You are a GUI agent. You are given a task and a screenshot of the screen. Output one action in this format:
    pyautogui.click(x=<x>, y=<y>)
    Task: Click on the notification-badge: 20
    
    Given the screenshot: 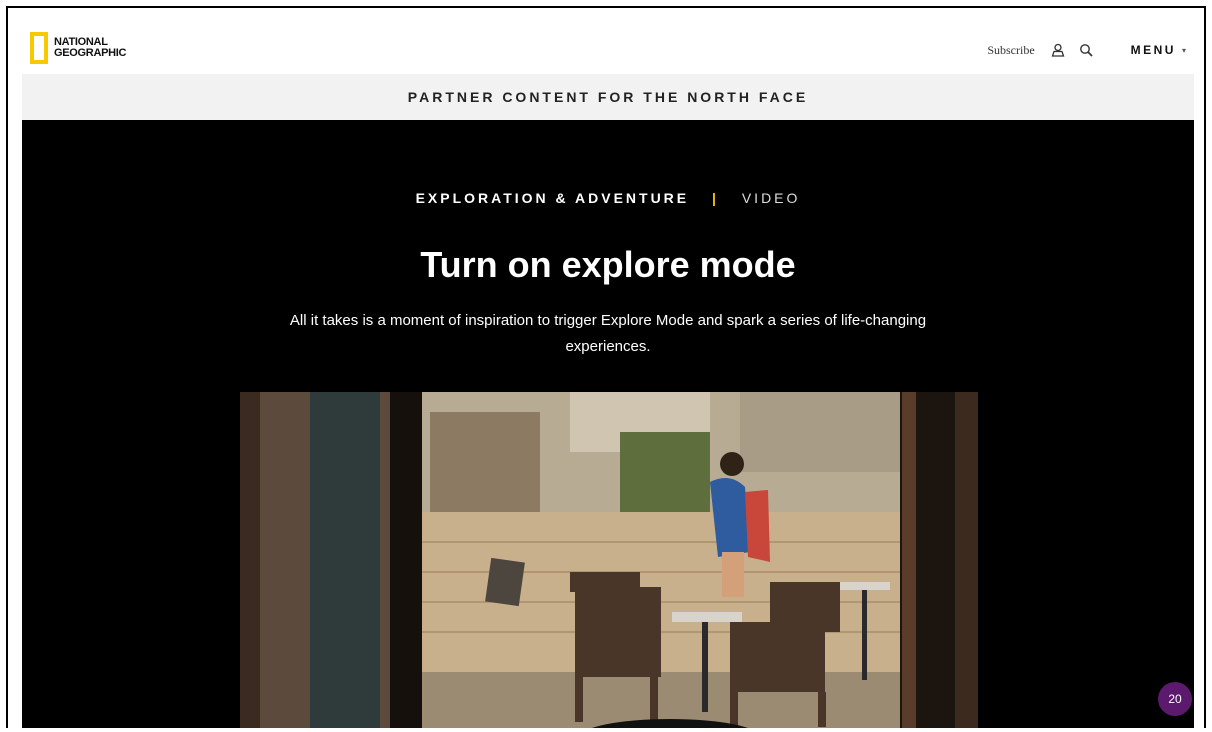 What is the action you would take?
    pyautogui.click(x=1175, y=699)
    